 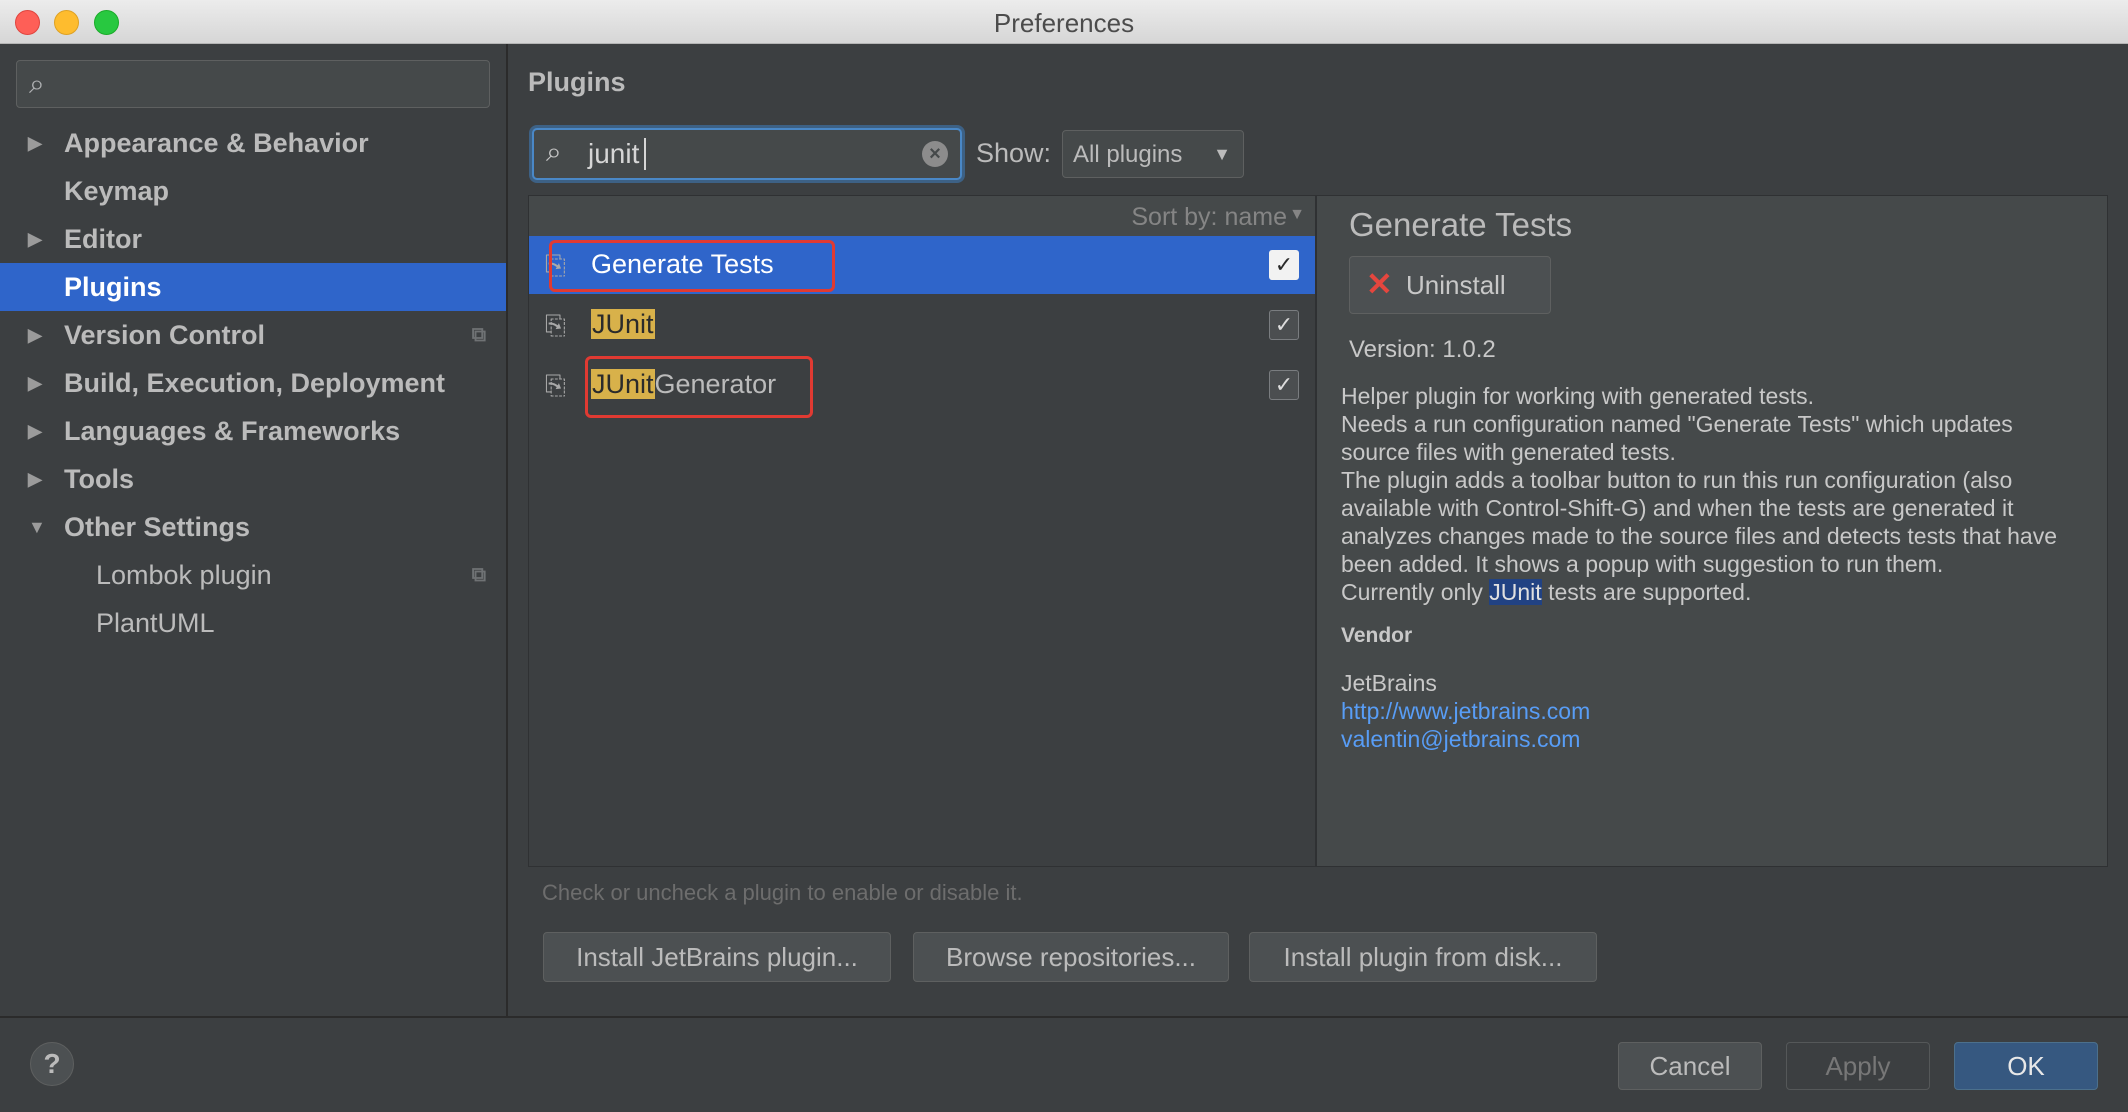 I want to click on cancel-button: Cancel, so click(x=1690, y=1066).